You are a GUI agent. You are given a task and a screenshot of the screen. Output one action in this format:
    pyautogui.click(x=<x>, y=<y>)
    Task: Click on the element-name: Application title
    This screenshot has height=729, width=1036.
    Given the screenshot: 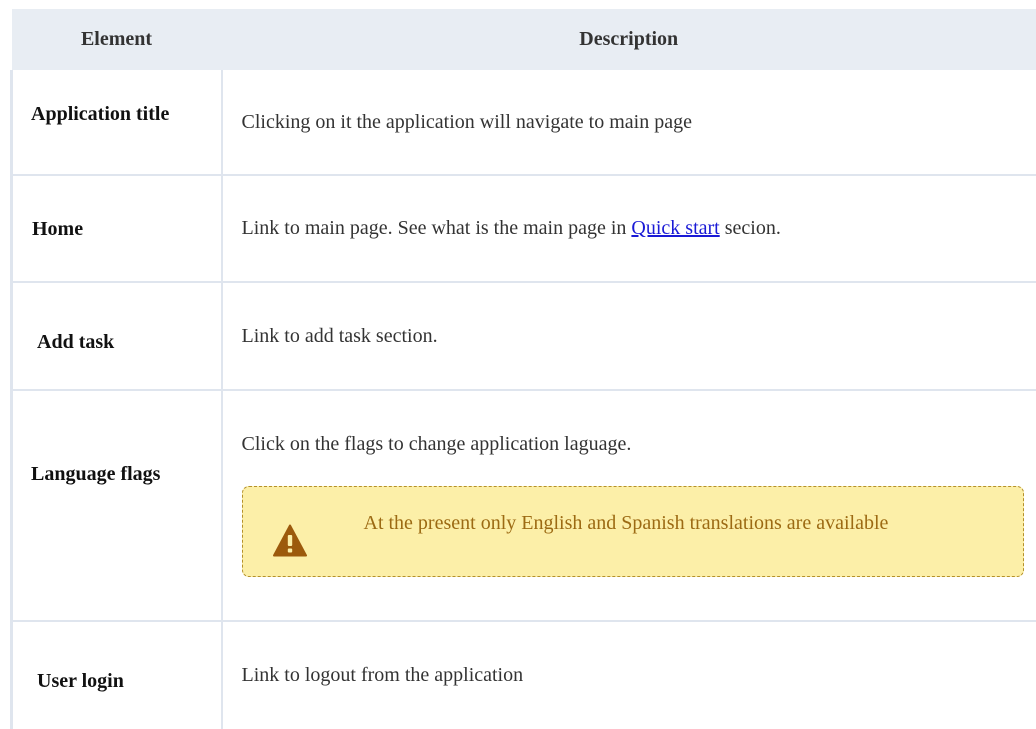 What is the action you would take?
    pyautogui.click(x=100, y=114)
    